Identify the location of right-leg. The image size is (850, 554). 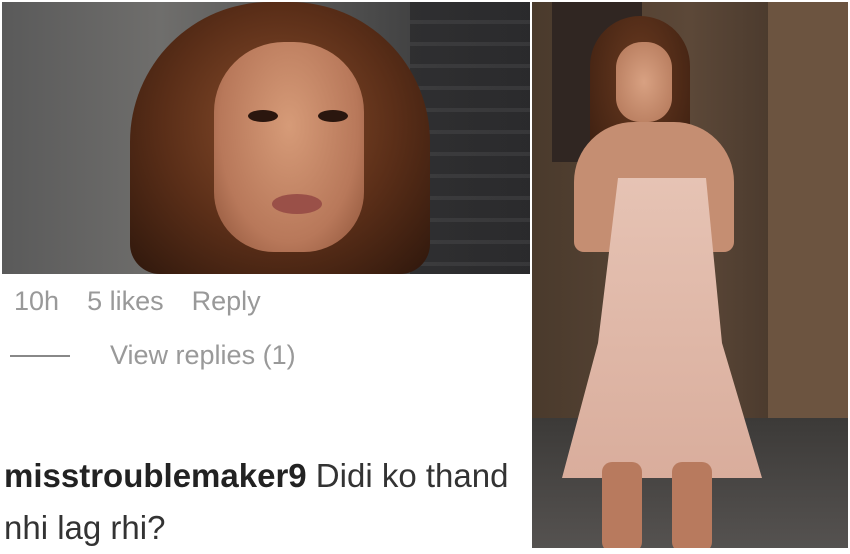
(692, 505).